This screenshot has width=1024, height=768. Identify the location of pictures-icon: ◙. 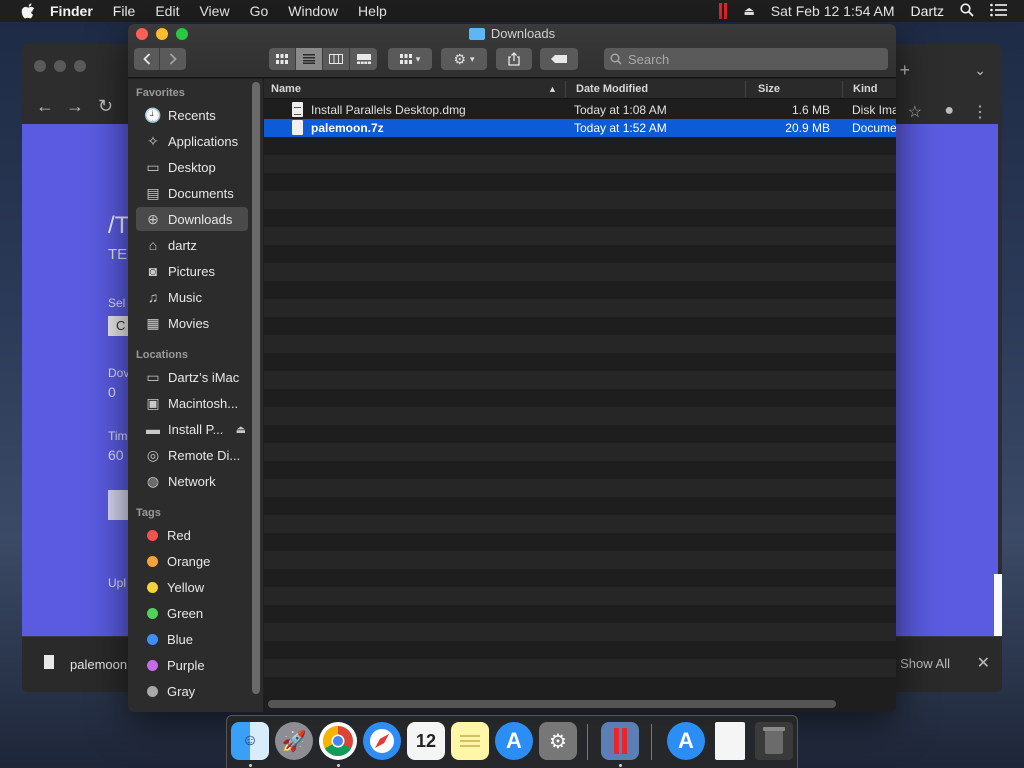
(153, 271).